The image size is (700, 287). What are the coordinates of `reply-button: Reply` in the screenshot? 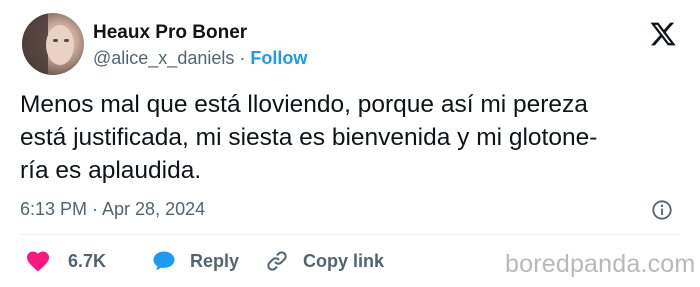 It's located at (195, 261).